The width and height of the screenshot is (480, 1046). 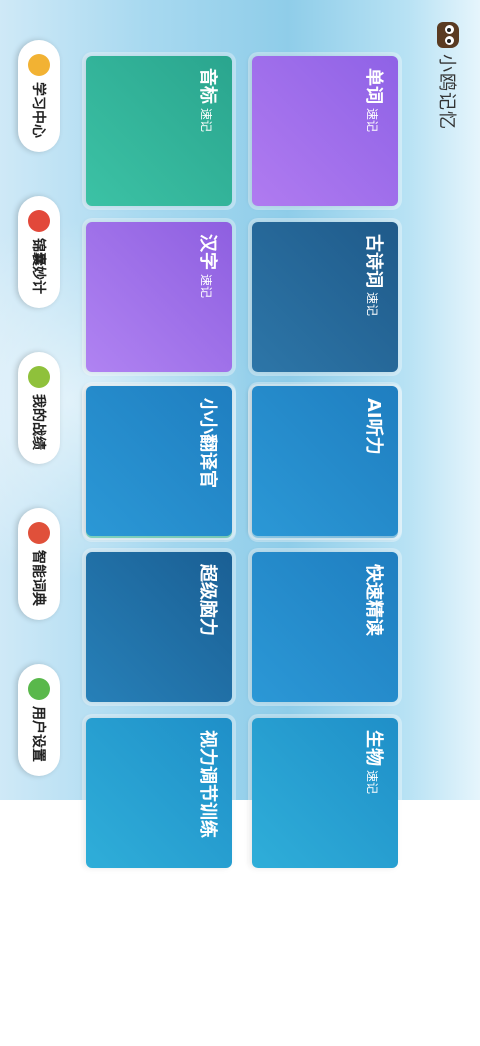 I want to click on card-title: 快速精读, so click(x=373, y=600).